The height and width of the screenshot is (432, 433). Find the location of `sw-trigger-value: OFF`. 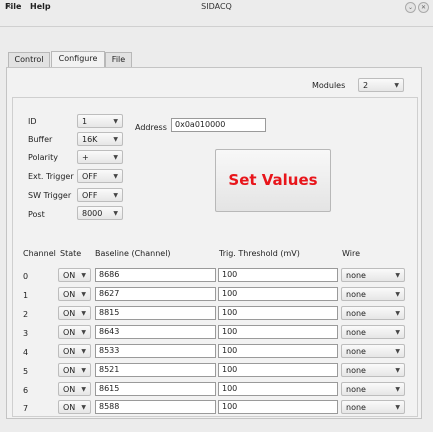

sw-trigger-value: OFF is located at coordinates (90, 195).